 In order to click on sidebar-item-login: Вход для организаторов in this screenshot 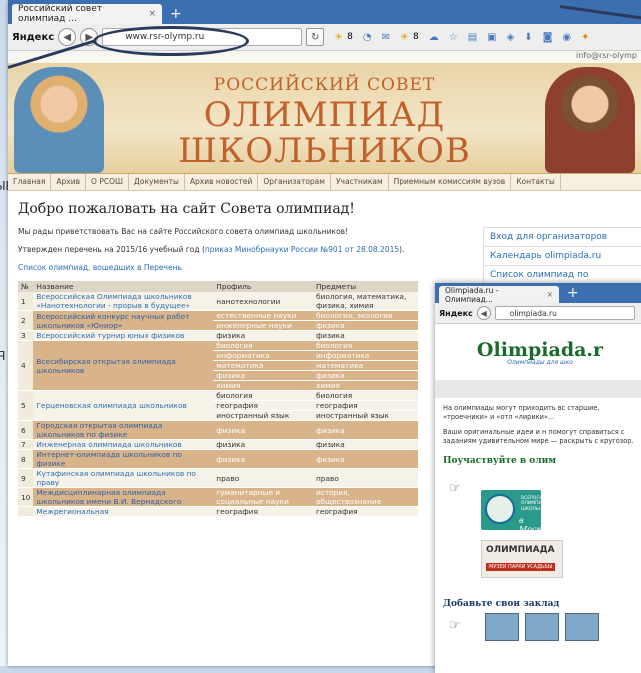, I will do `click(562, 236)`.